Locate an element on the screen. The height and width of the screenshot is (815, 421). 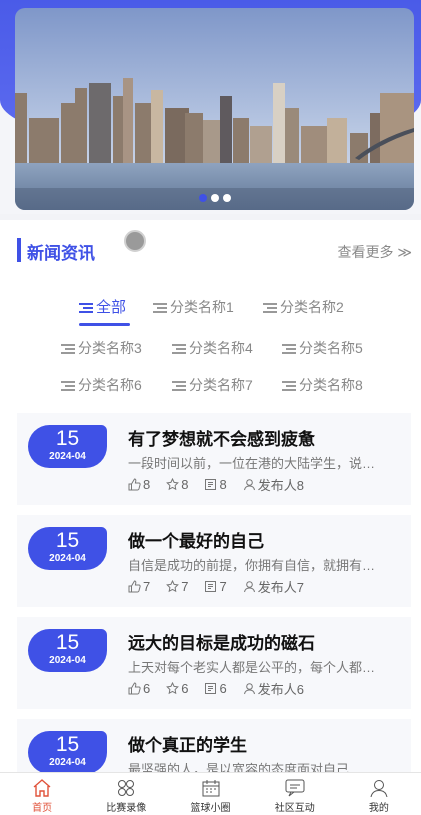
like-count: 8 is located at coordinates (139, 484).